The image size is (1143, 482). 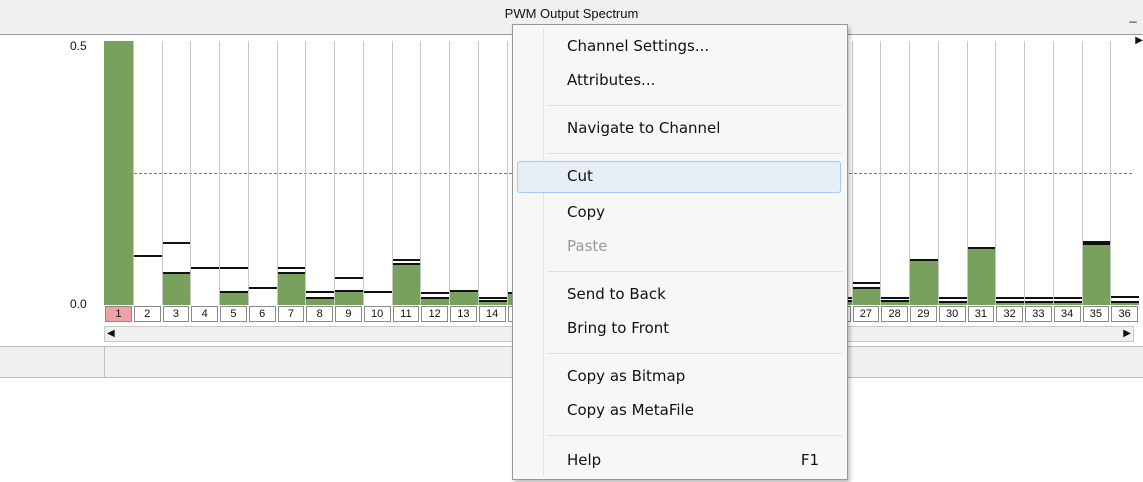 What do you see at coordinates (463, 314) in the screenshot?
I see `channel-label-13: 13` at bounding box center [463, 314].